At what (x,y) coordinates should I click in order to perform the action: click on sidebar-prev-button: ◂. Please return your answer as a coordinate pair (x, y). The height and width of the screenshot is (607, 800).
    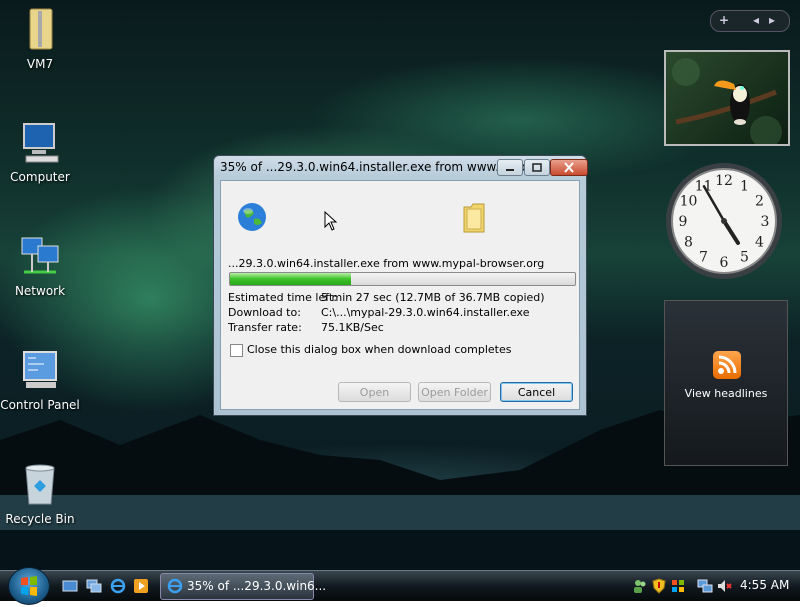
    Looking at the image, I should click on (756, 20).